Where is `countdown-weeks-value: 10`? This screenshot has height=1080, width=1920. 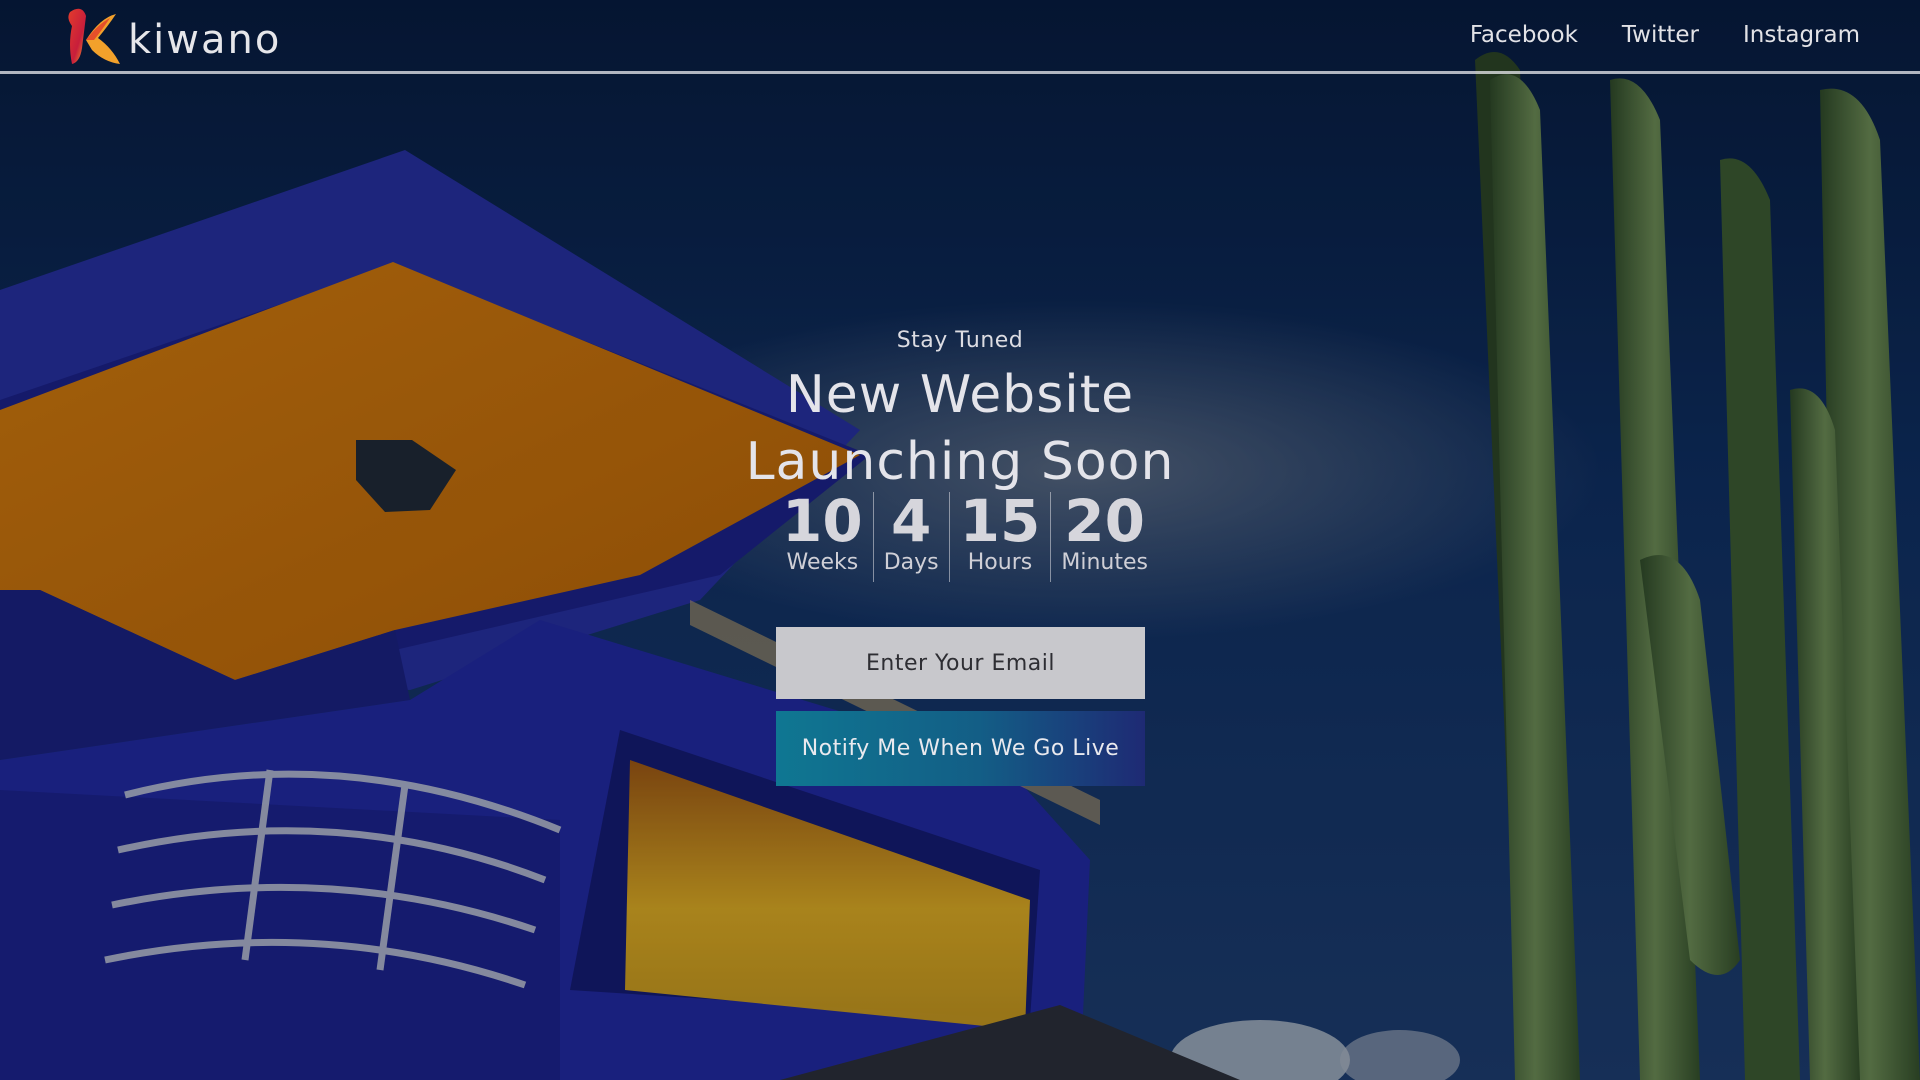 countdown-weeks-value: 10 is located at coordinates (822, 521).